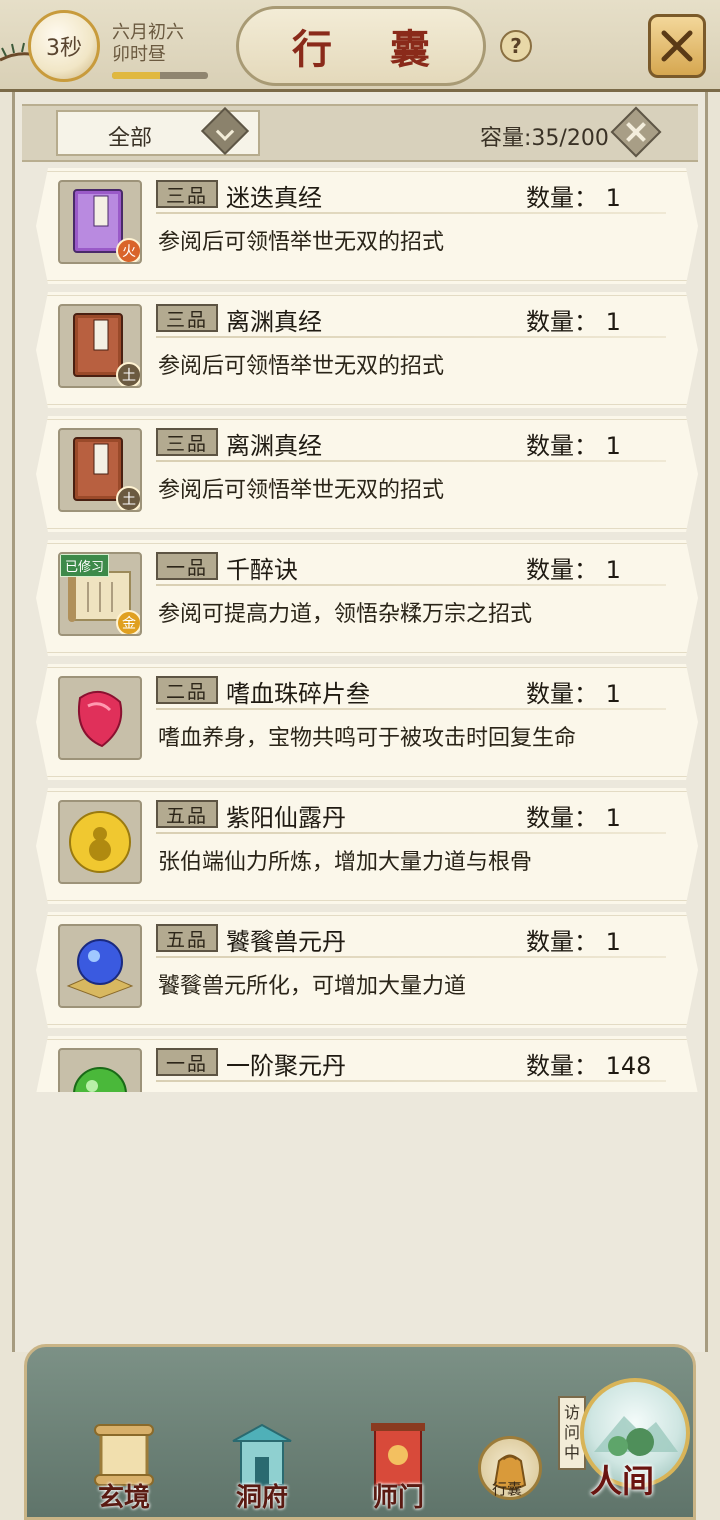  I want to click on blue-orb-pill-icon, so click(100, 969).